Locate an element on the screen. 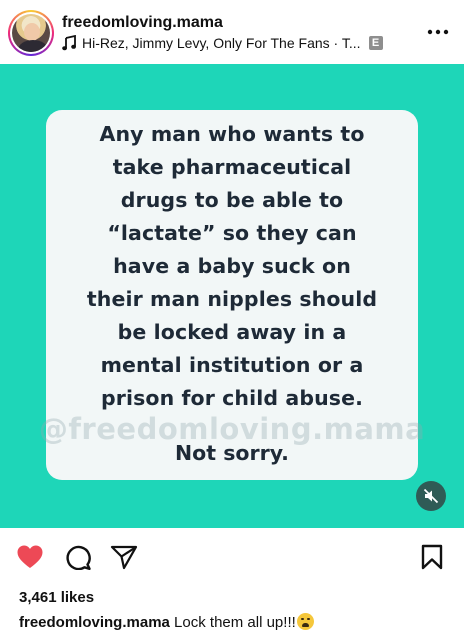 The height and width of the screenshot is (640, 464). avatar is located at coordinates (31, 33).